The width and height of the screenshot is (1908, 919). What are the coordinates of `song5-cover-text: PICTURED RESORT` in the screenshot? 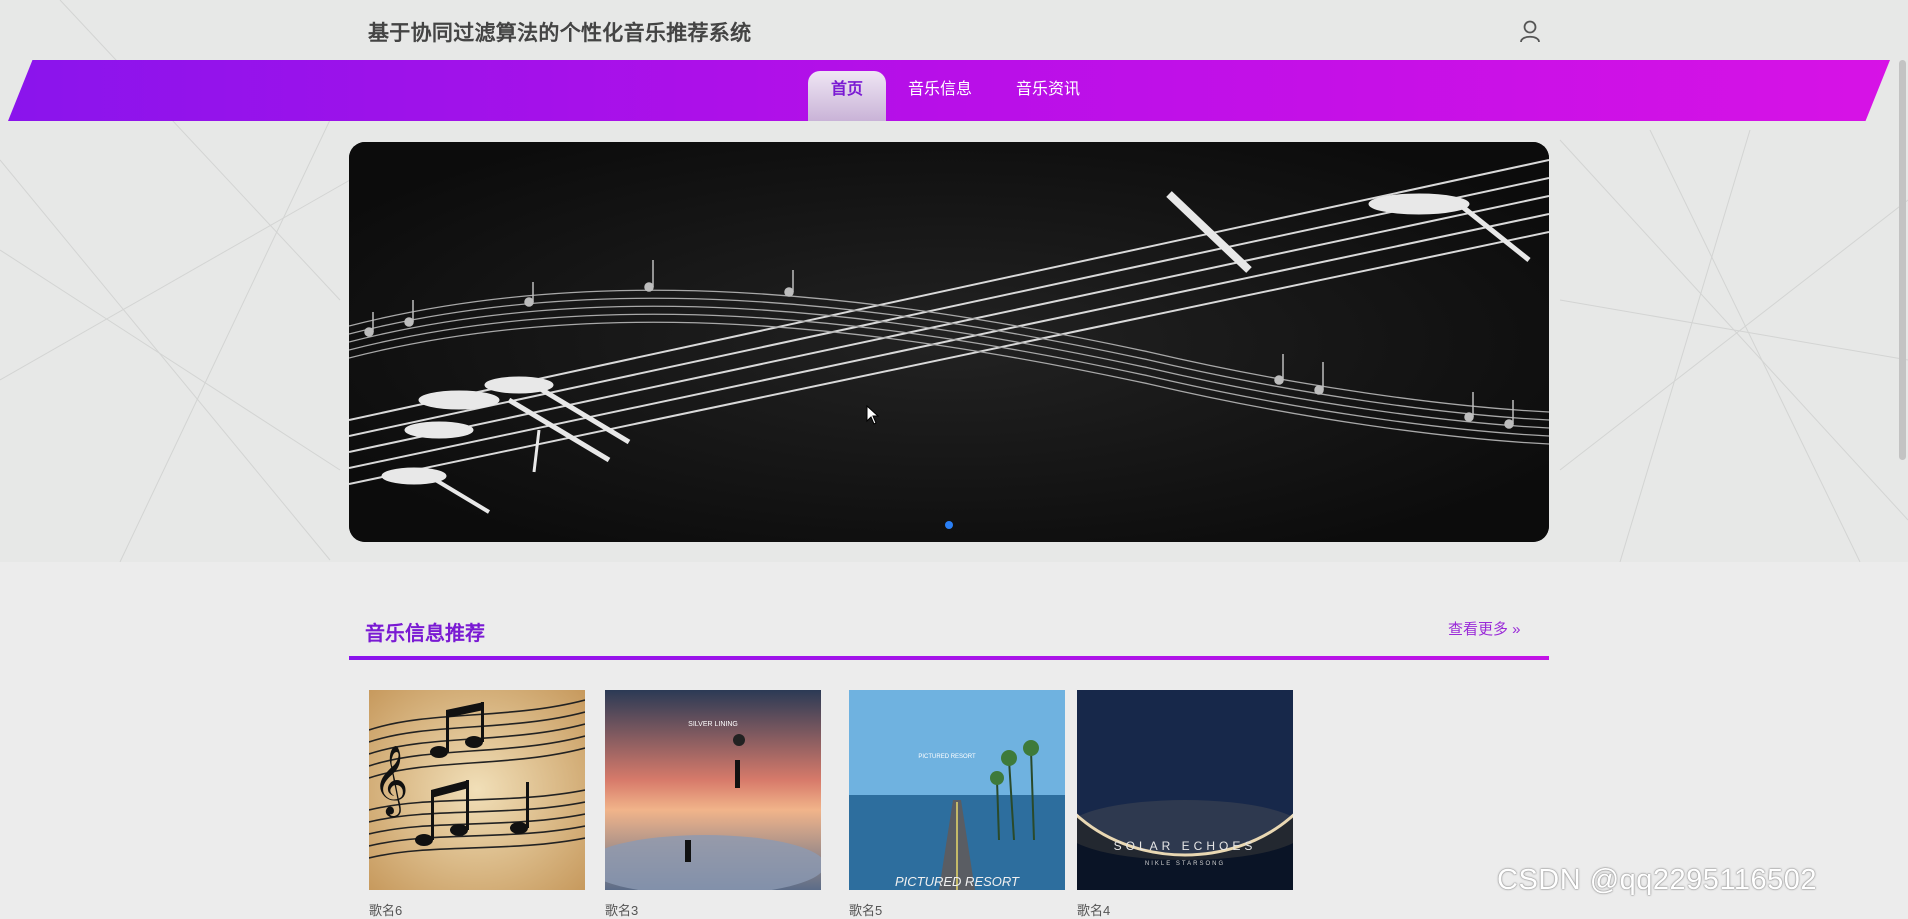 It's located at (957, 881).